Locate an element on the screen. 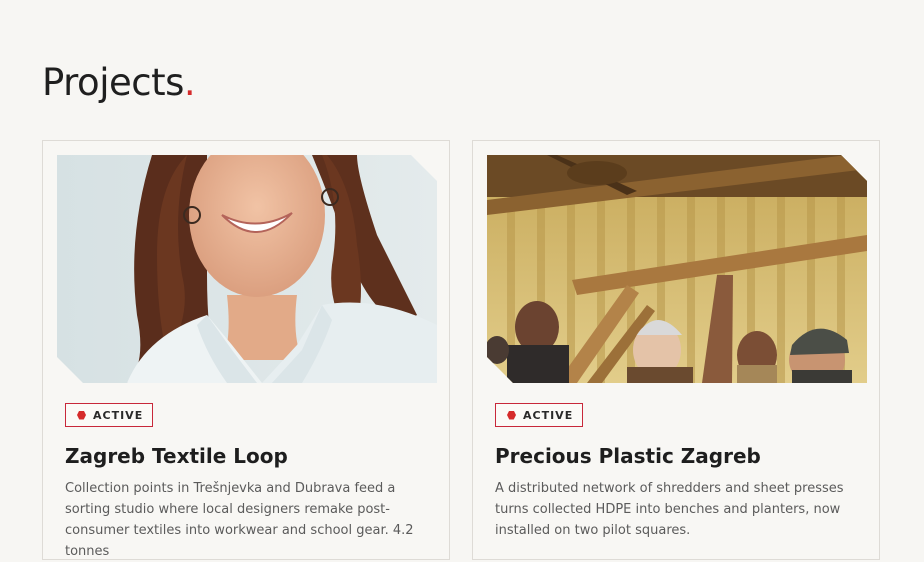  project-title: Zagreb Textile Loop is located at coordinates (176, 456).